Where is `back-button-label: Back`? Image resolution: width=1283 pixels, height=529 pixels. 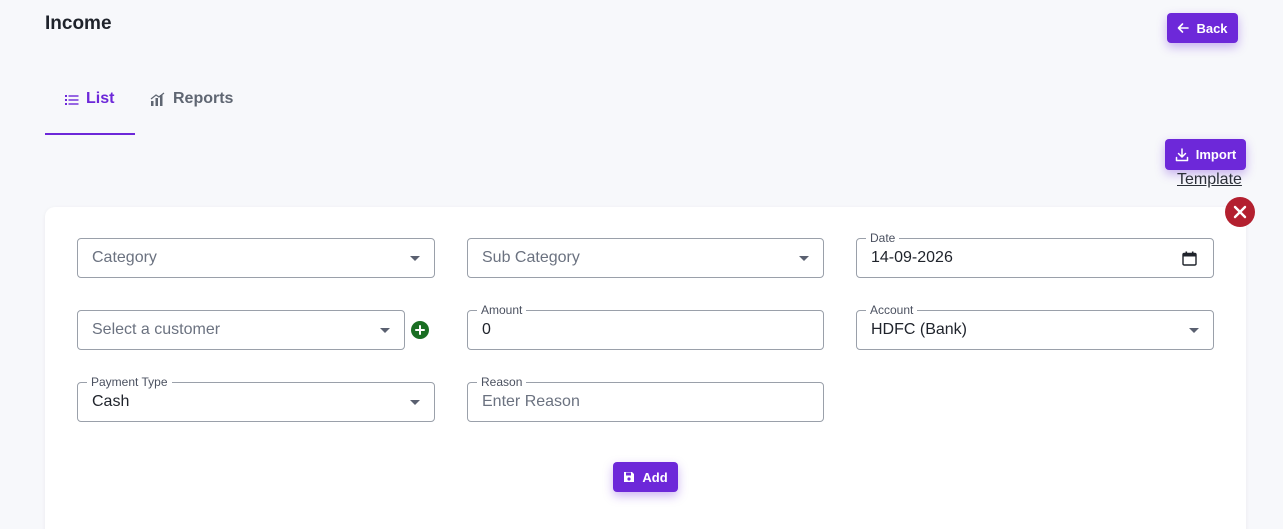 back-button-label: Back is located at coordinates (1212, 28).